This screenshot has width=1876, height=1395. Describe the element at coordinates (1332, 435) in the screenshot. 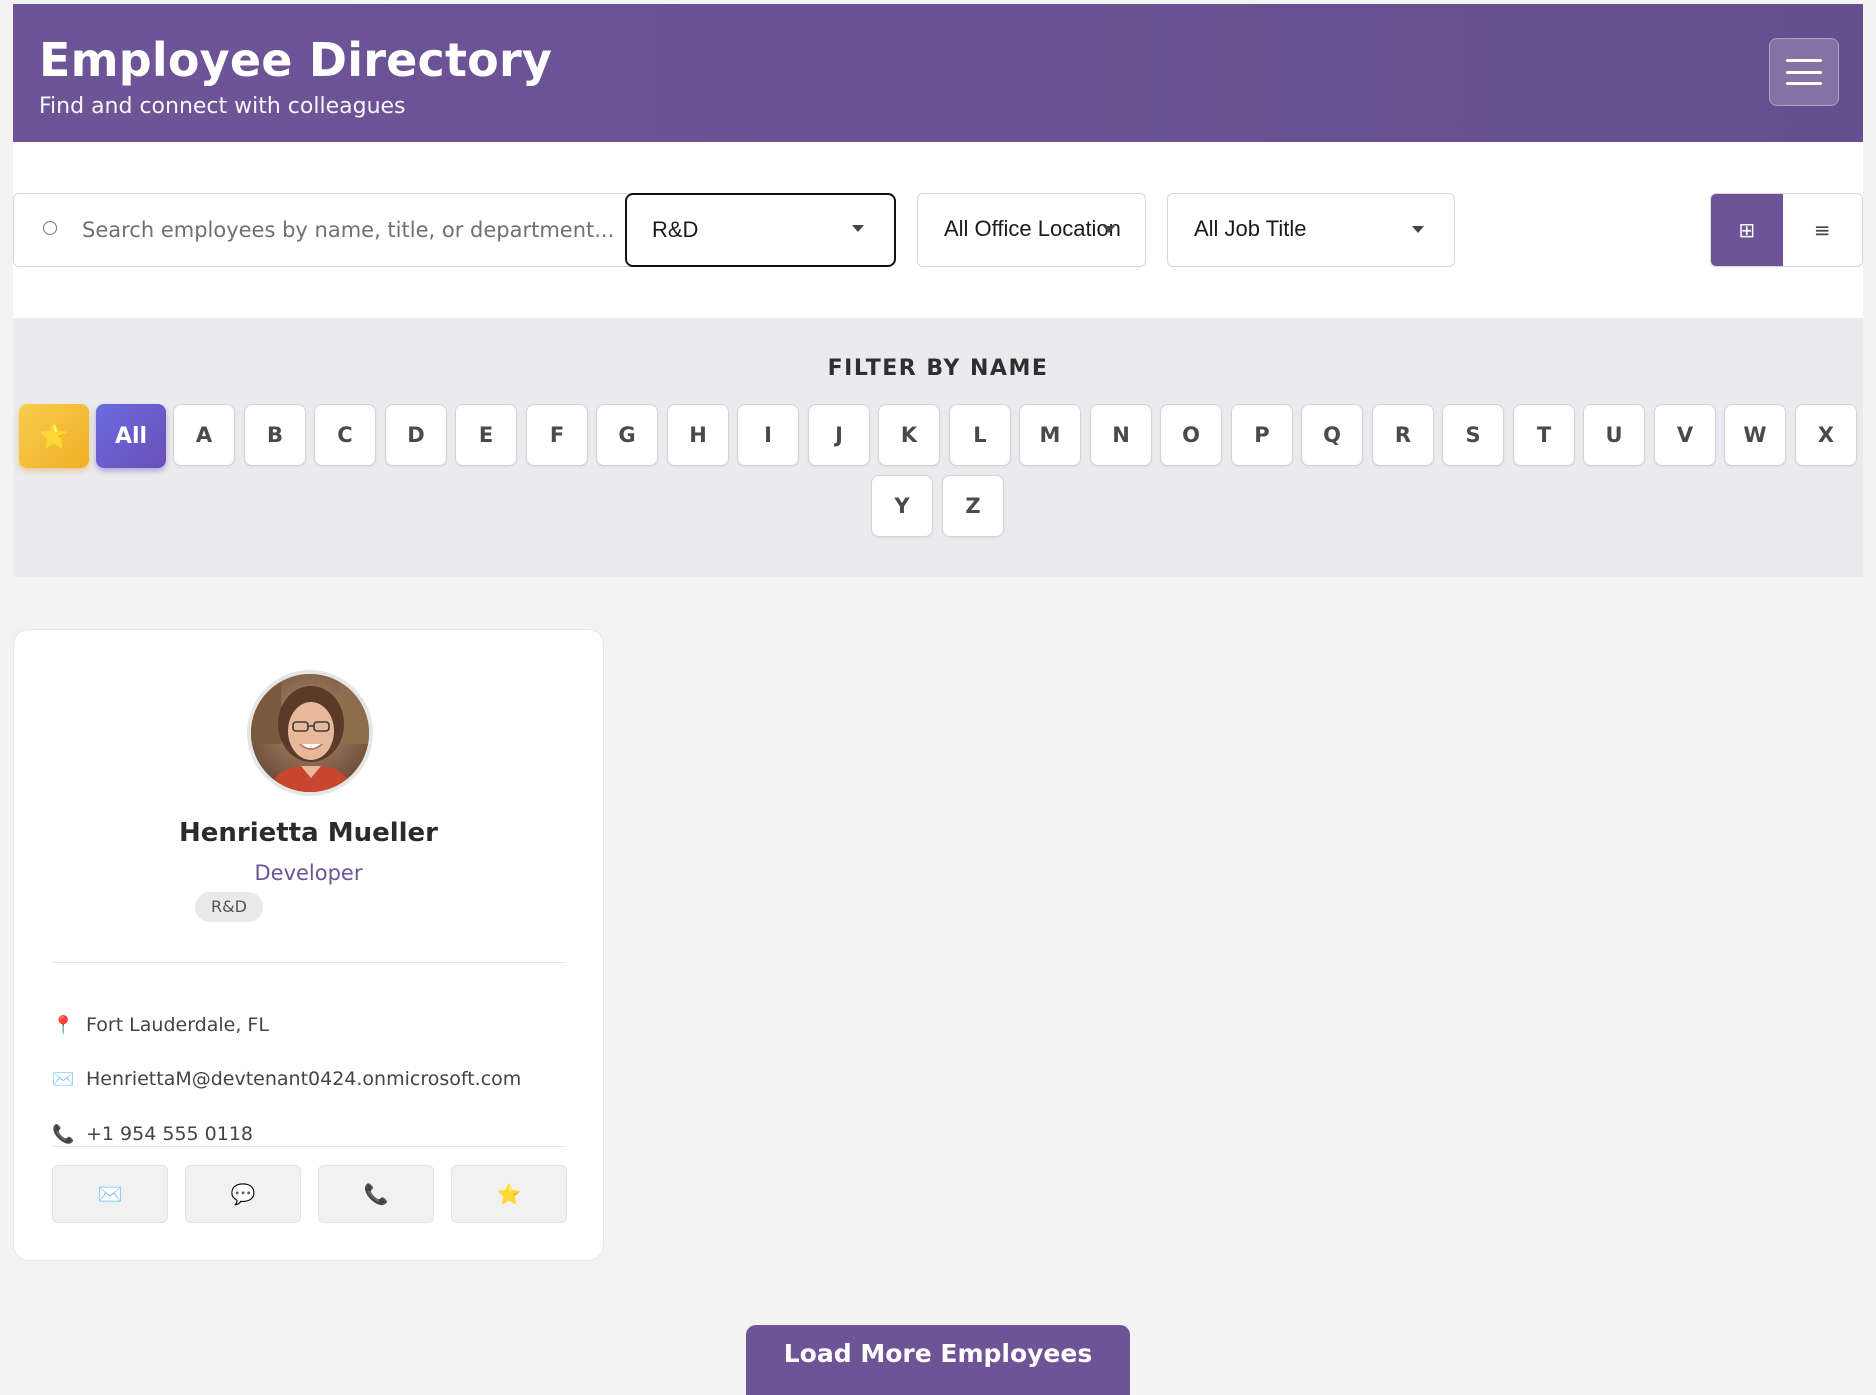

I see `letter-filter-q: Q` at that location.